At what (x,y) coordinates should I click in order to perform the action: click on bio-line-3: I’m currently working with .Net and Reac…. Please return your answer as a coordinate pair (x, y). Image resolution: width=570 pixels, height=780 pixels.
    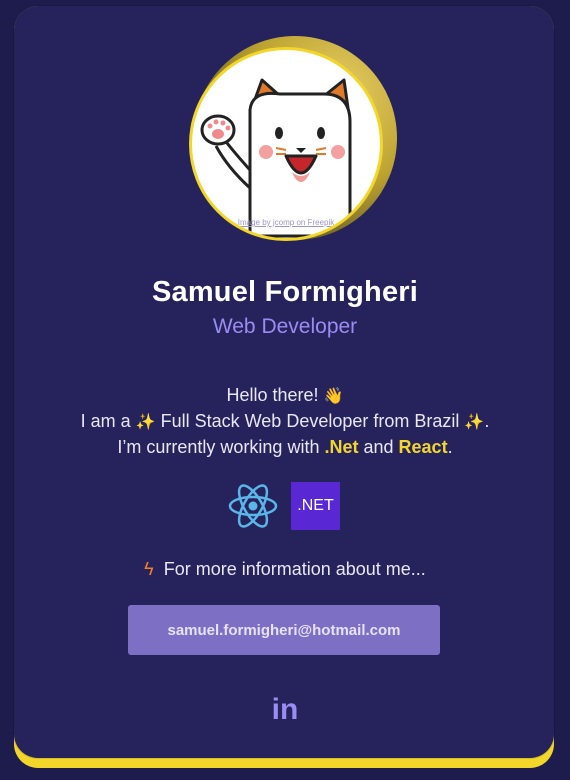
    Looking at the image, I should click on (285, 447).